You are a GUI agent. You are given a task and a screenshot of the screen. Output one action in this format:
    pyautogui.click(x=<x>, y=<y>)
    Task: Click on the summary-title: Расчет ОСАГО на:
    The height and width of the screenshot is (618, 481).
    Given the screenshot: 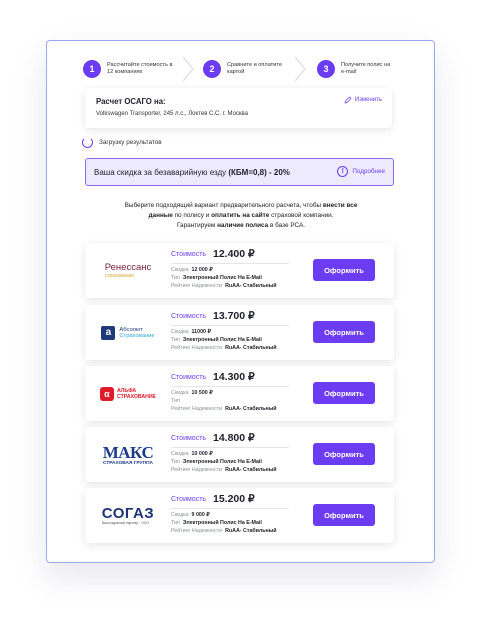 What is the action you would take?
    pyautogui.click(x=131, y=101)
    